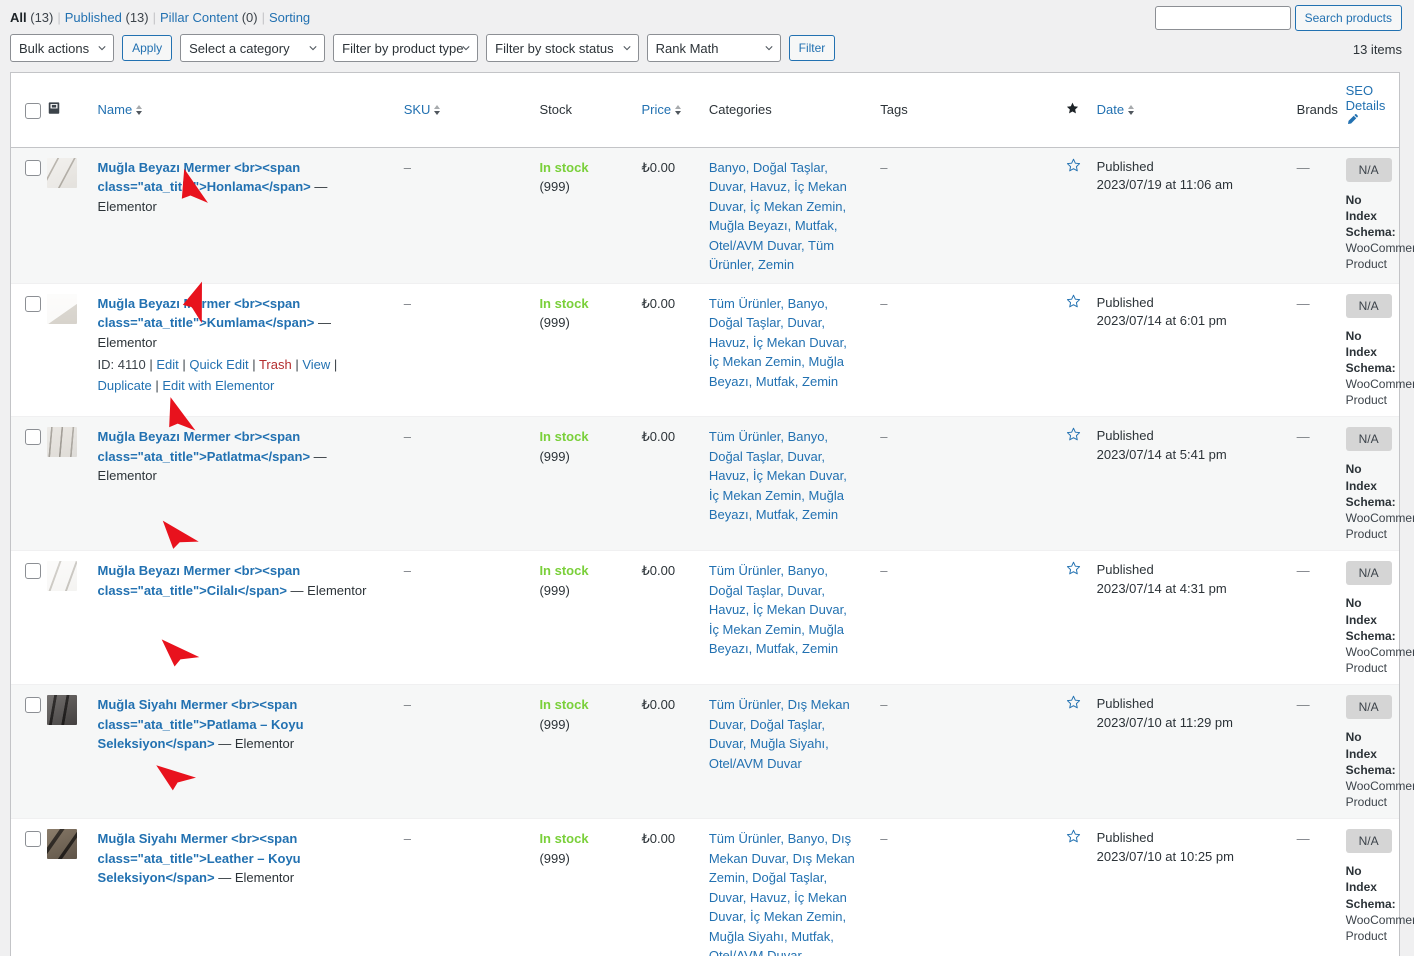 This screenshot has height=956, width=1414. I want to click on column-sku-sort-link: SKU, so click(423, 109).